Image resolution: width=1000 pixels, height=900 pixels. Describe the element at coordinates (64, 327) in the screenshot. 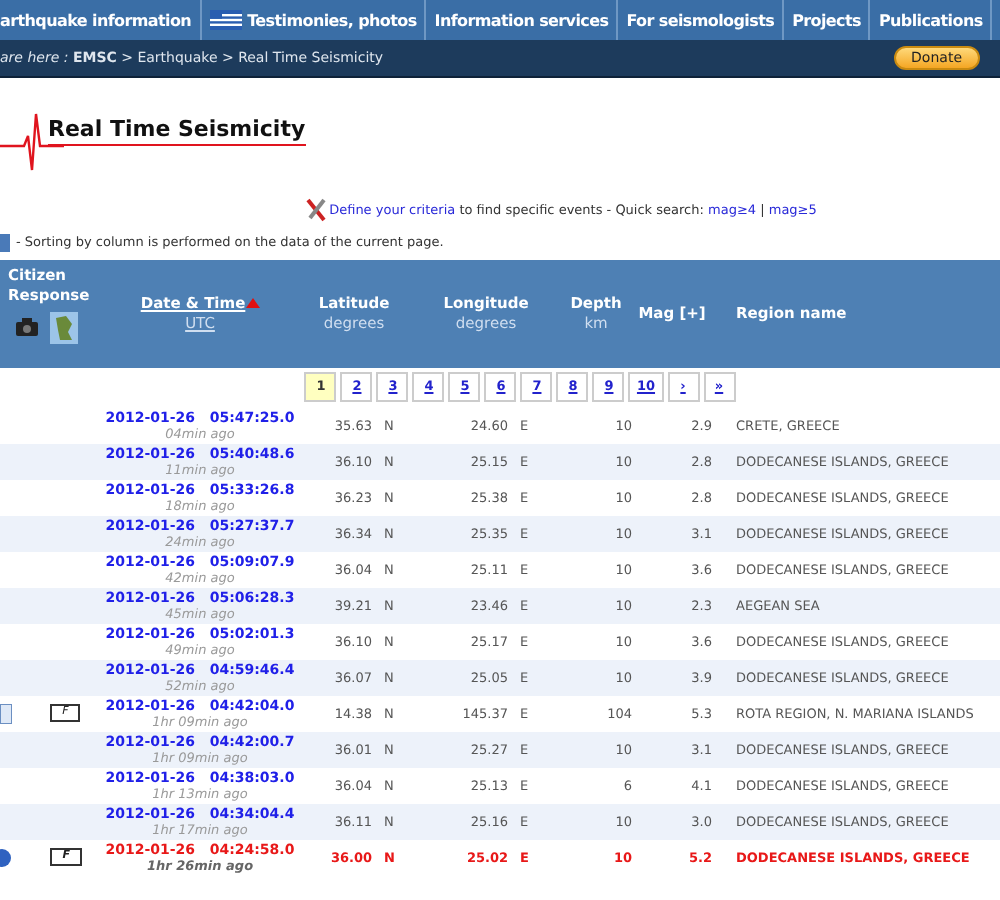

I see `map-icon` at that location.